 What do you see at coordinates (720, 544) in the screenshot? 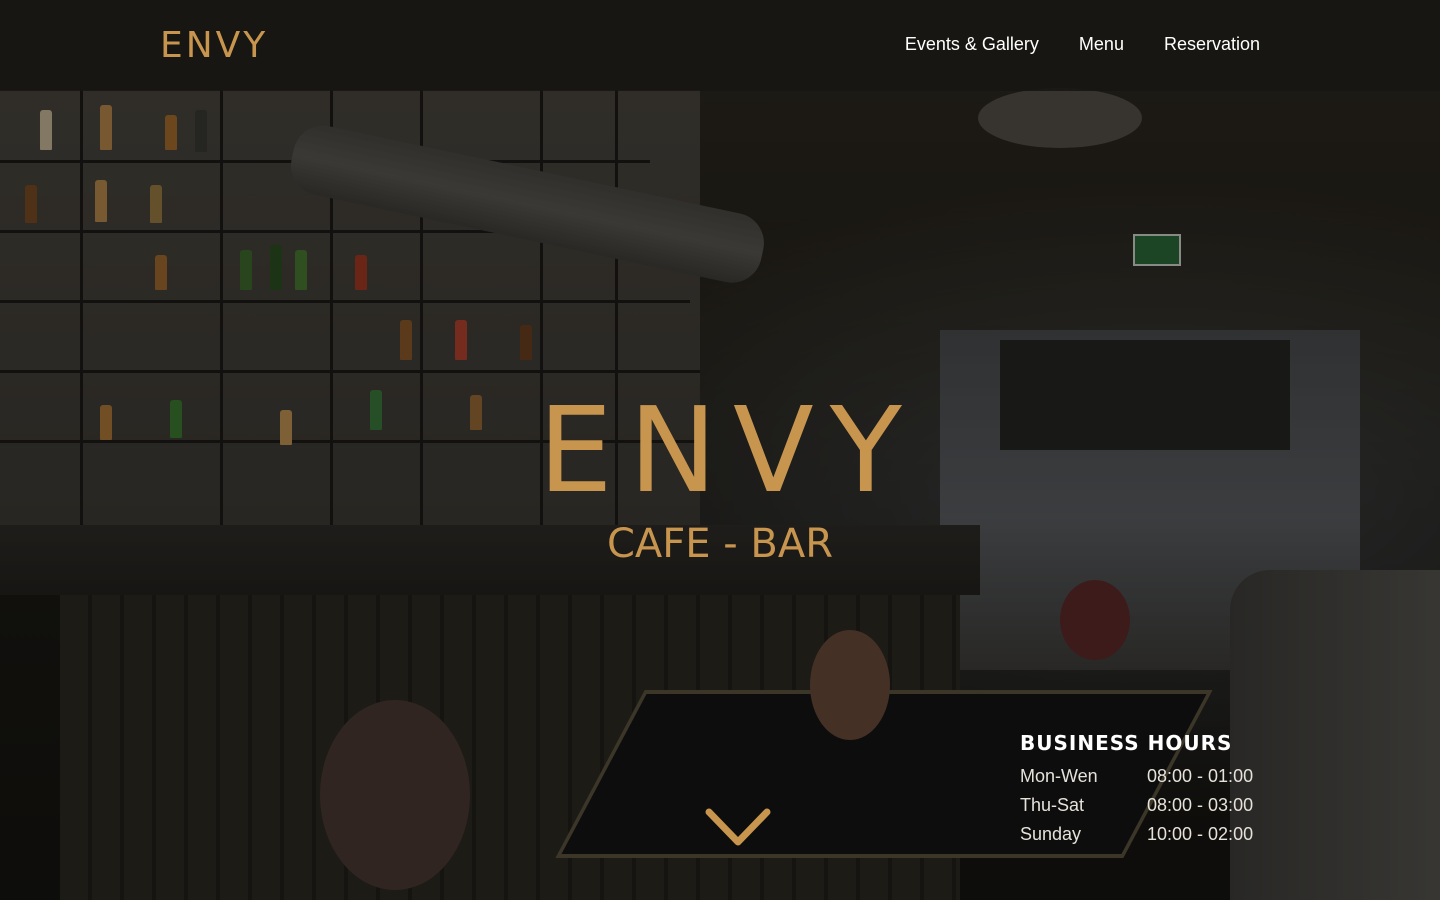
I see `hero-subtitle: CAFE - BAR` at bounding box center [720, 544].